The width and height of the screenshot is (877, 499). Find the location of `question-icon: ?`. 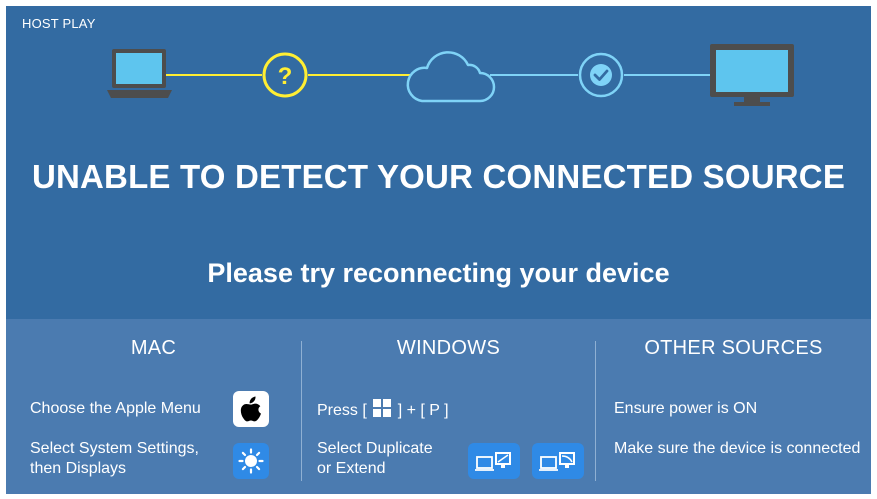

question-icon: ? is located at coordinates (285, 75).